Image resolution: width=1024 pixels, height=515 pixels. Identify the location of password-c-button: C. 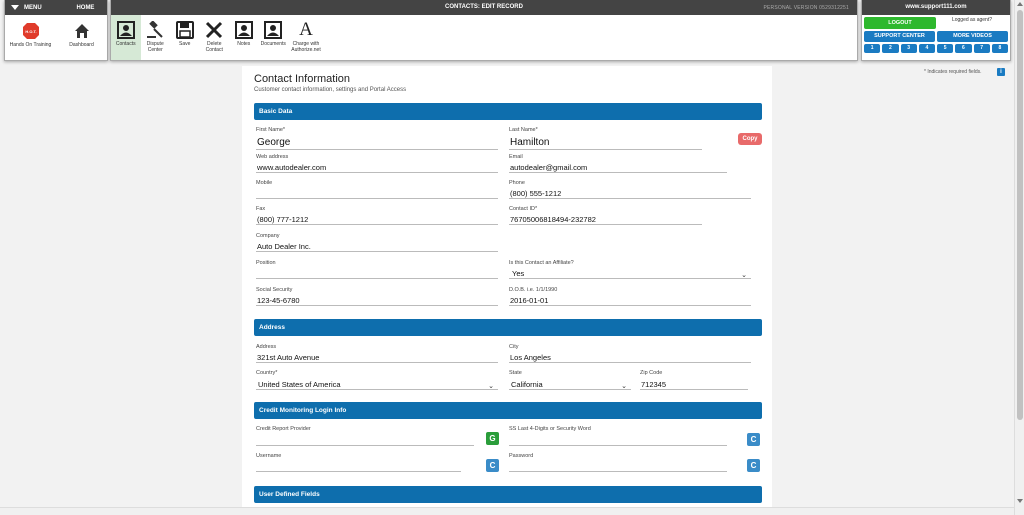
(753, 465).